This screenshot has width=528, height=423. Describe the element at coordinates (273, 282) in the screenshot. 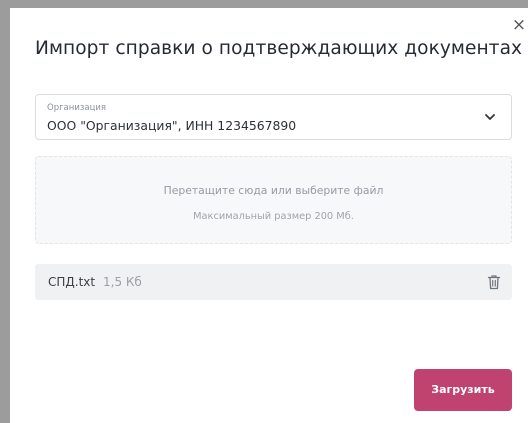

I see `uploaded-file-row: СПД.txt 1,5 Кб` at that location.